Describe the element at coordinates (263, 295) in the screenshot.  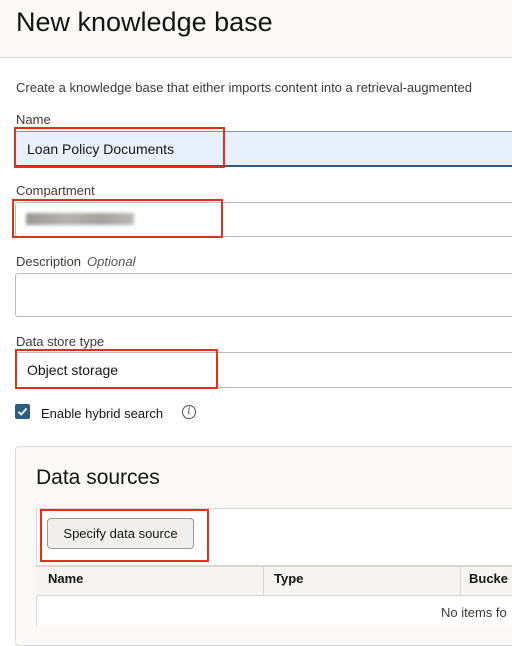
I see `description-input` at that location.